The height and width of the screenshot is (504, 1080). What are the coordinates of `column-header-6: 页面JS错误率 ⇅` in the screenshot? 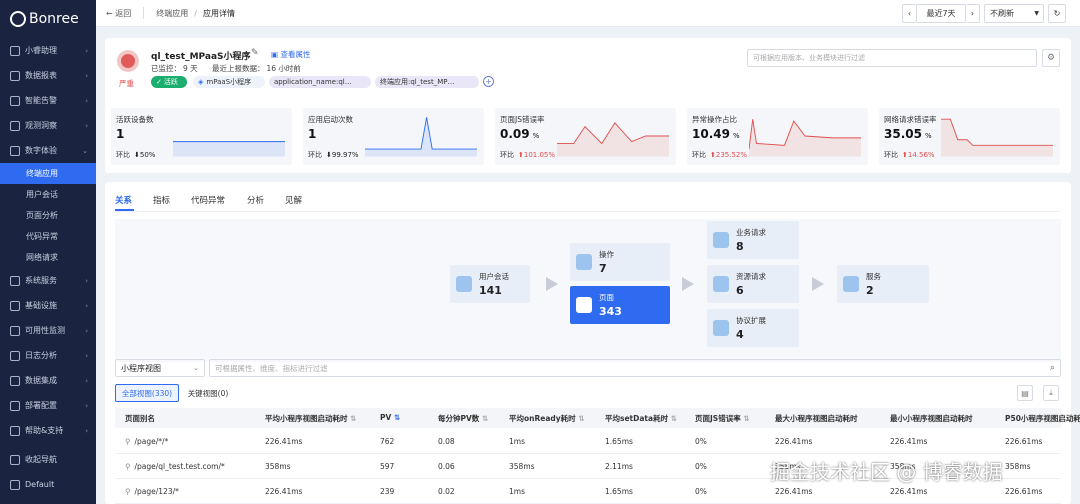 It's located at (722, 418).